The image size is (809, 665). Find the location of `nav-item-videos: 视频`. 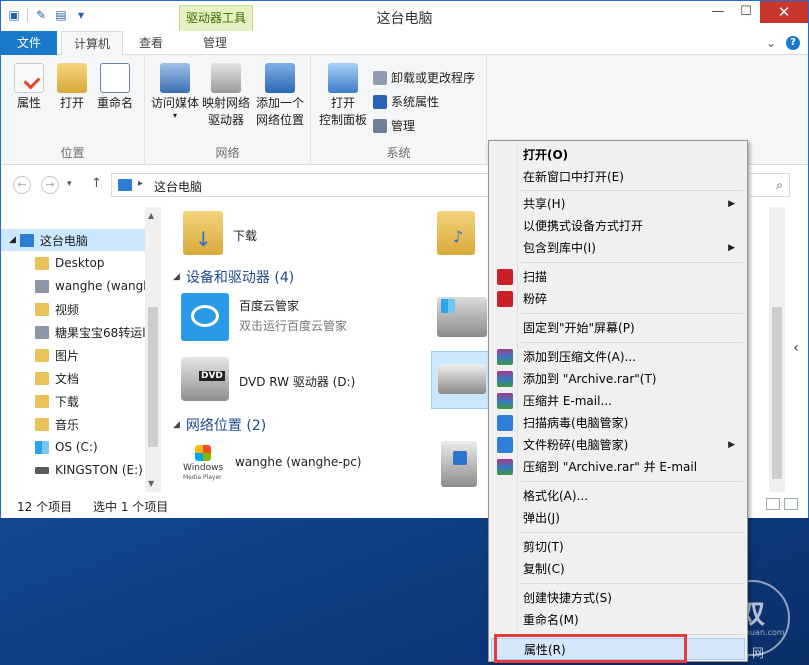

nav-item-videos: 视频 is located at coordinates (81, 309).